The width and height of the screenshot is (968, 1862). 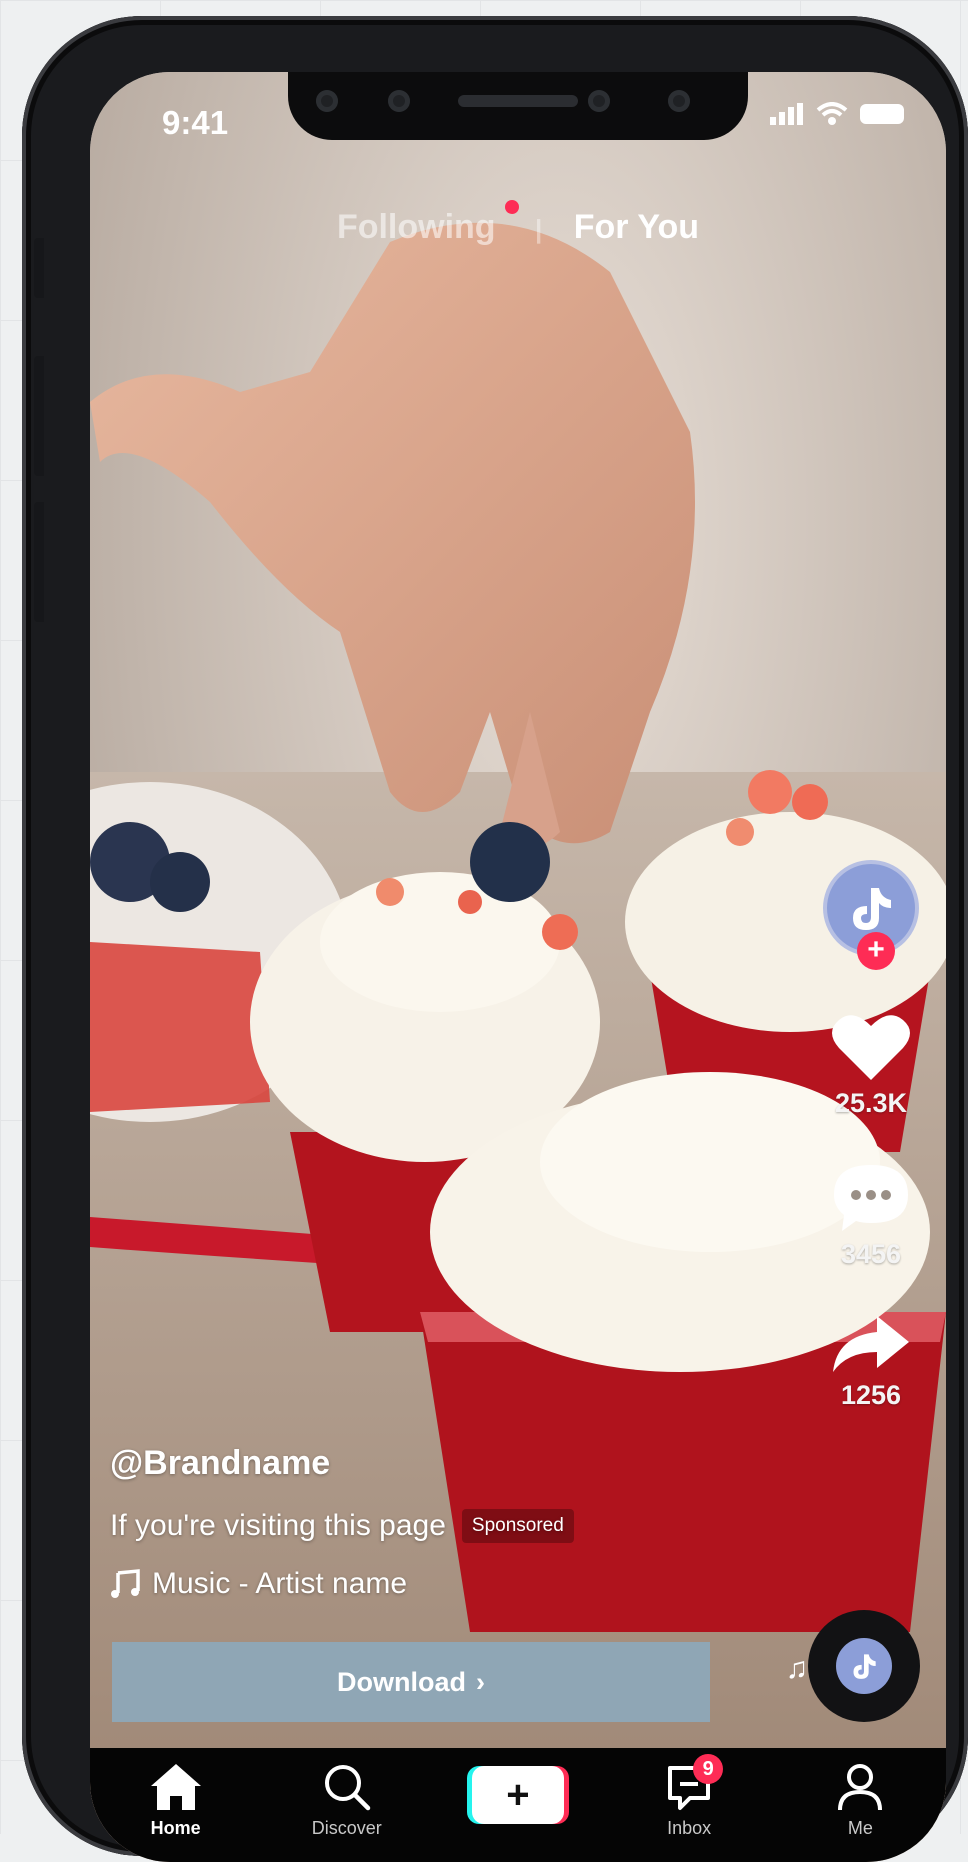 I want to click on create-button: +, so click(x=517, y=1795).